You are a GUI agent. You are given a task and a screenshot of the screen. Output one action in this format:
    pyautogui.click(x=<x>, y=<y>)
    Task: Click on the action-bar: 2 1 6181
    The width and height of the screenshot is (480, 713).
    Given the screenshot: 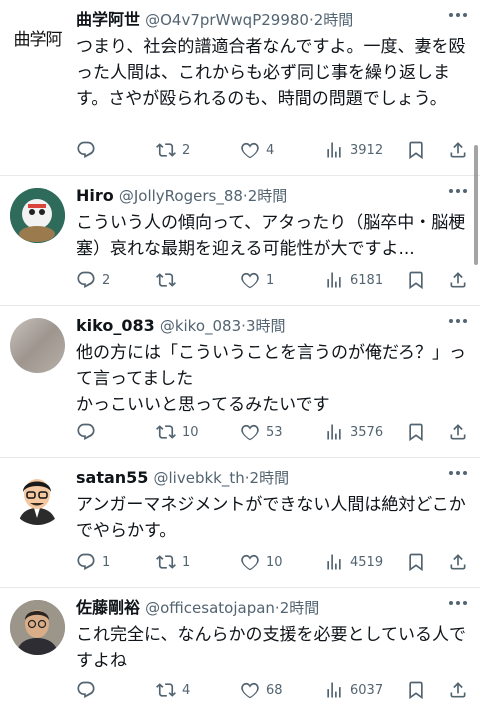 What is the action you would take?
    pyautogui.click(x=271, y=280)
    